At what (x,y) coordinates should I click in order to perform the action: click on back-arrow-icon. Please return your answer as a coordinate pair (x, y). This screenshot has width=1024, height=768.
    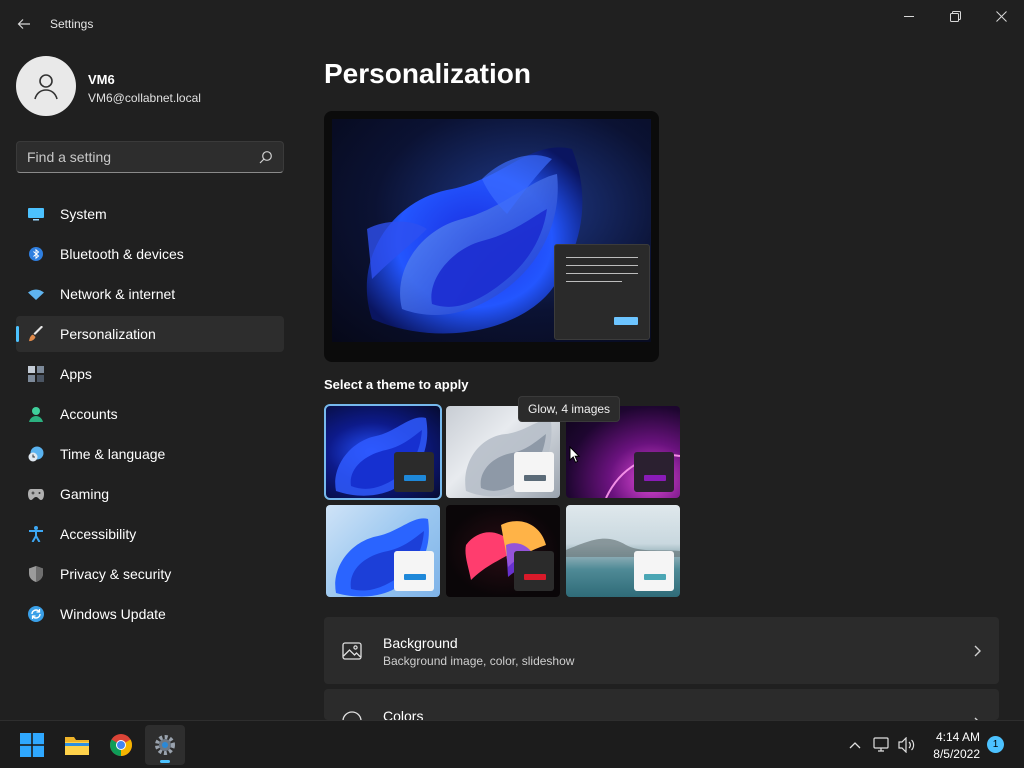
    Looking at the image, I should click on (23, 24).